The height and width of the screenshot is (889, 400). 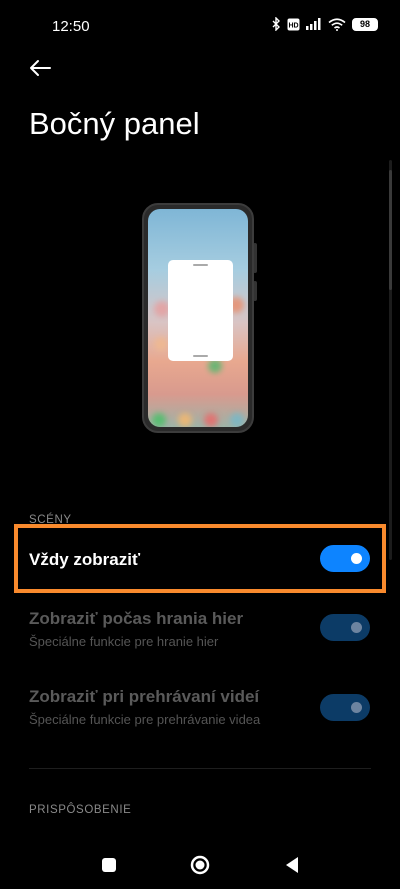 I want to click on sidebar-illustration, so click(x=199, y=318).